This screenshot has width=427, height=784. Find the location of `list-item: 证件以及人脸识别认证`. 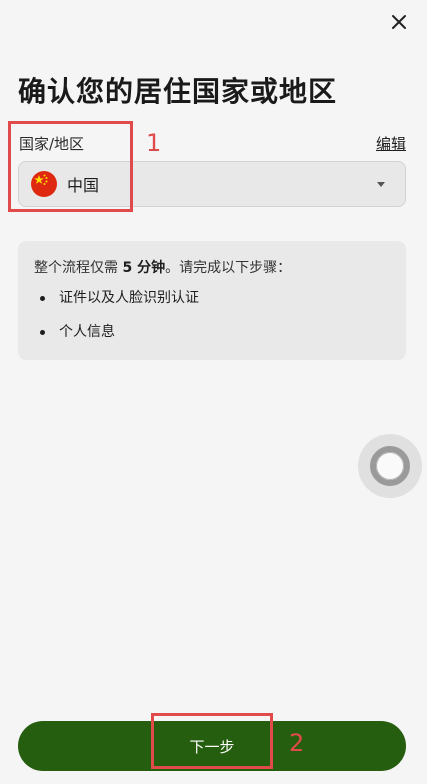

list-item: 证件以及人脸识别认证 is located at coordinates (212, 298).